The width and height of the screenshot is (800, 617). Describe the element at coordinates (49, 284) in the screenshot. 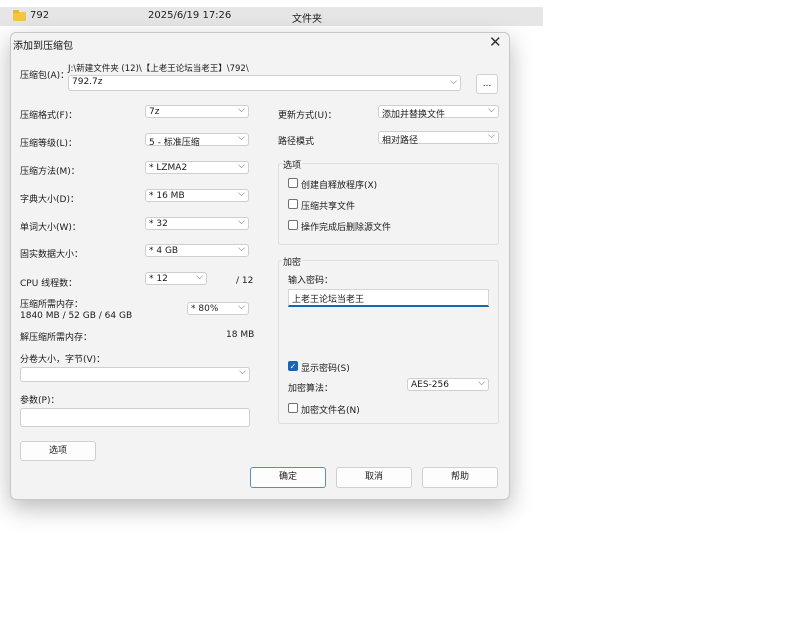

I see `cpu-label: CPU 线程数：` at that location.